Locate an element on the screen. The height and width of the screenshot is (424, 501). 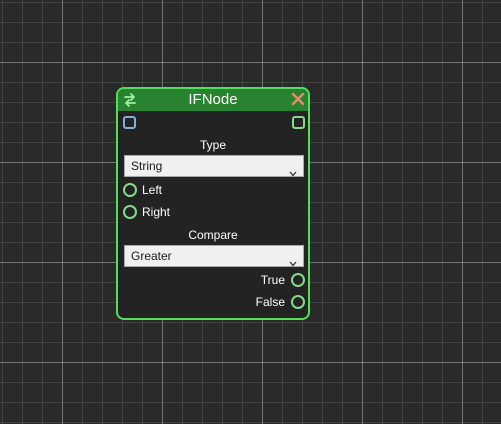
node-header: IFNode is located at coordinates (213, 100).